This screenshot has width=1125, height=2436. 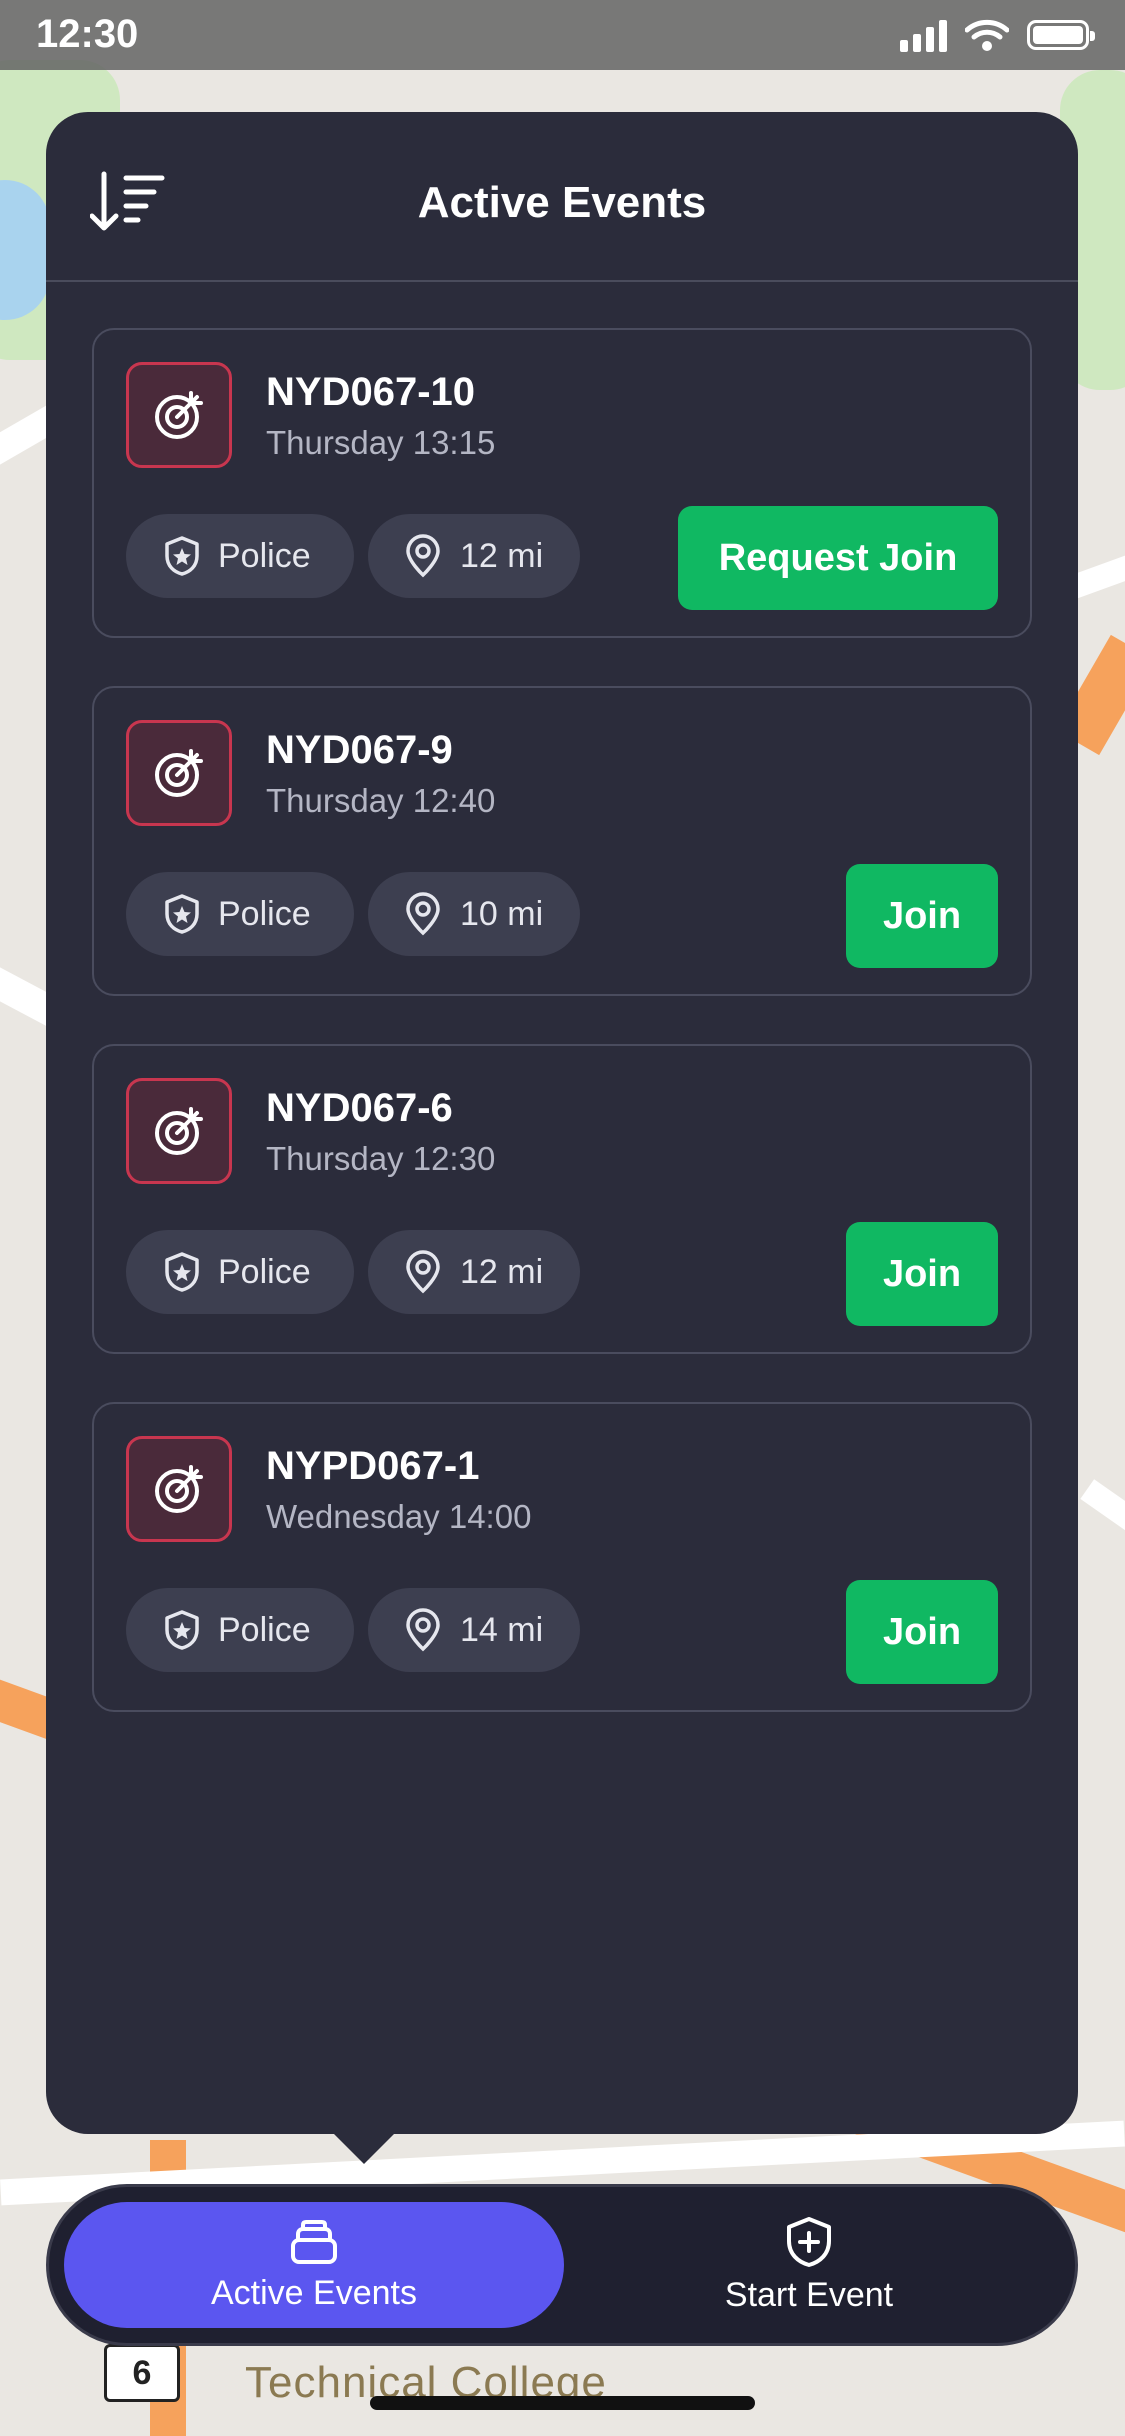 What do you see at coordinates (562, 202) in the screenshot?
I see `panel-title: Active Events` at bounding box center [562, 202].